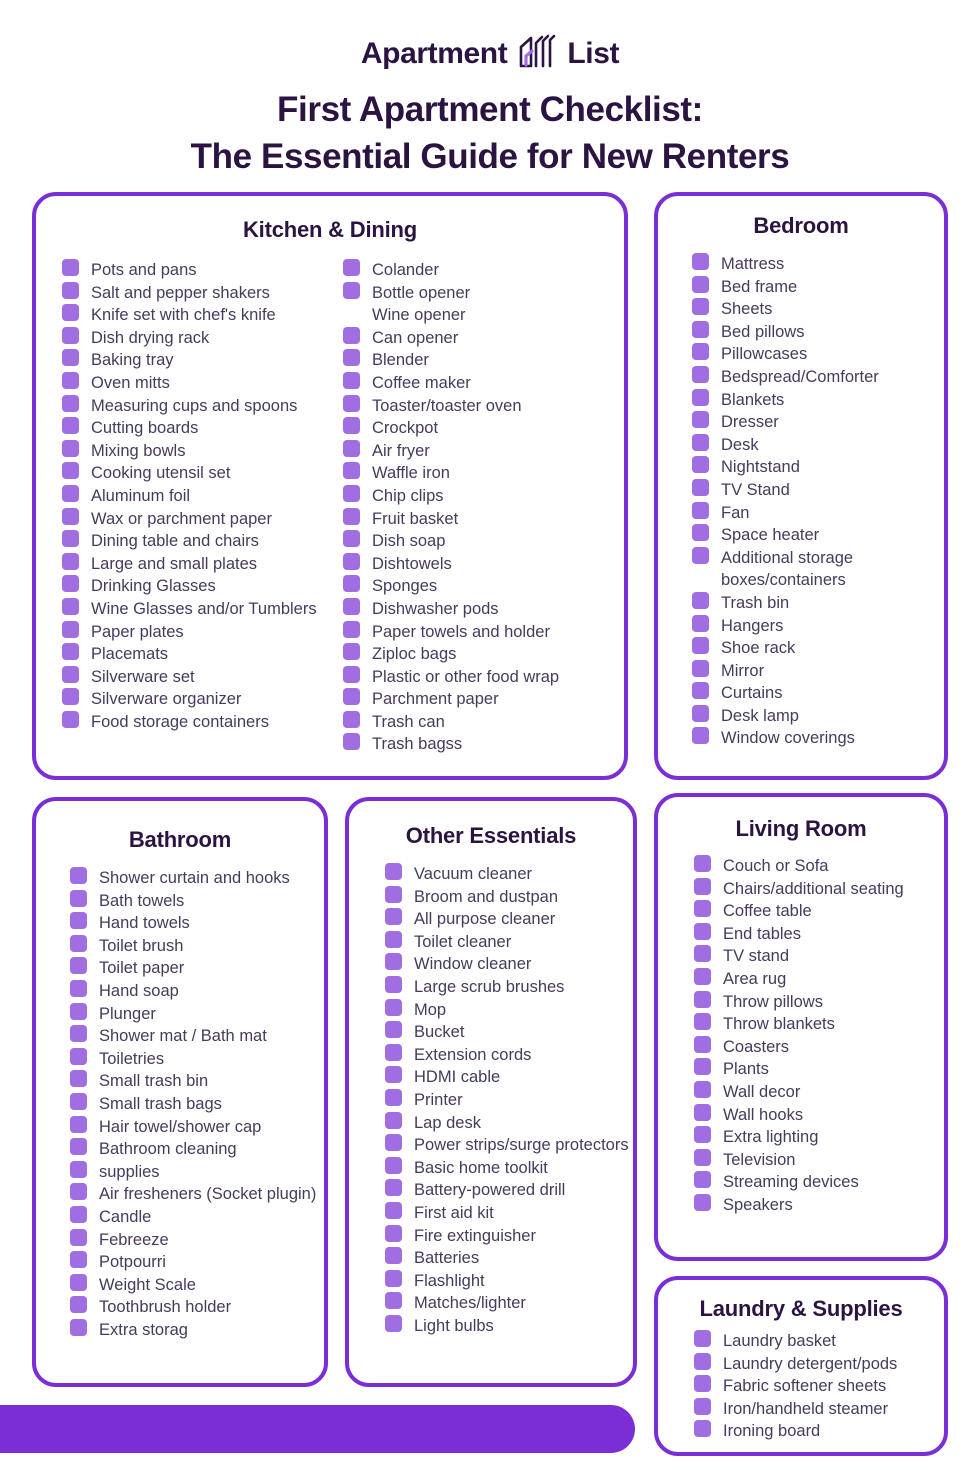 The width and height of the screenshot is (980, 1470). What do you see at coordinates (197, 1217) in the screenshot?
I see `checklist-item: Candle` at bounding box center [197, 1217].